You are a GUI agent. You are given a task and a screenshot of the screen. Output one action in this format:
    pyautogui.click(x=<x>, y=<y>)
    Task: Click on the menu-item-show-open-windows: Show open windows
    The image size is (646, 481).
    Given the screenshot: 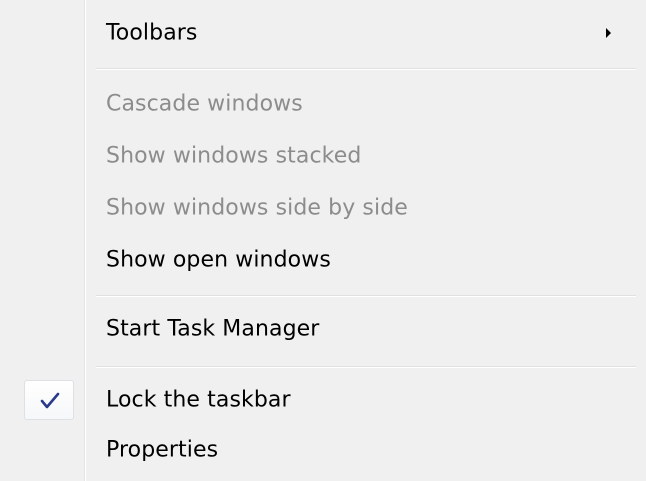 What is the action you would take?
    pyautogui.click(x=320, y=260)
    